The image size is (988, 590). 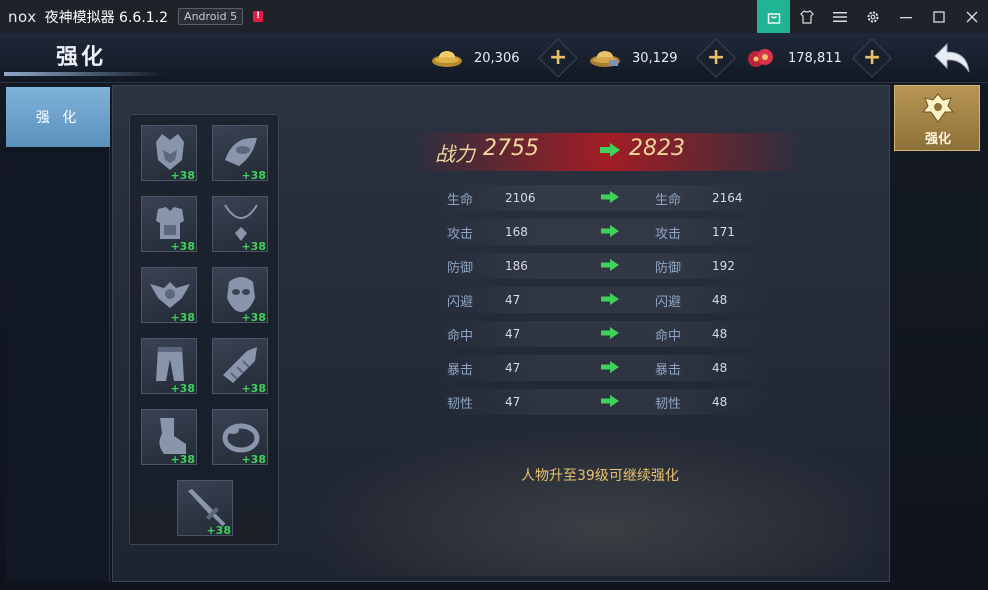 What do you see at coordinates (655, 58) in the screenshot?
I see `currency-value: 30,129` at bounding box center [655, 58].